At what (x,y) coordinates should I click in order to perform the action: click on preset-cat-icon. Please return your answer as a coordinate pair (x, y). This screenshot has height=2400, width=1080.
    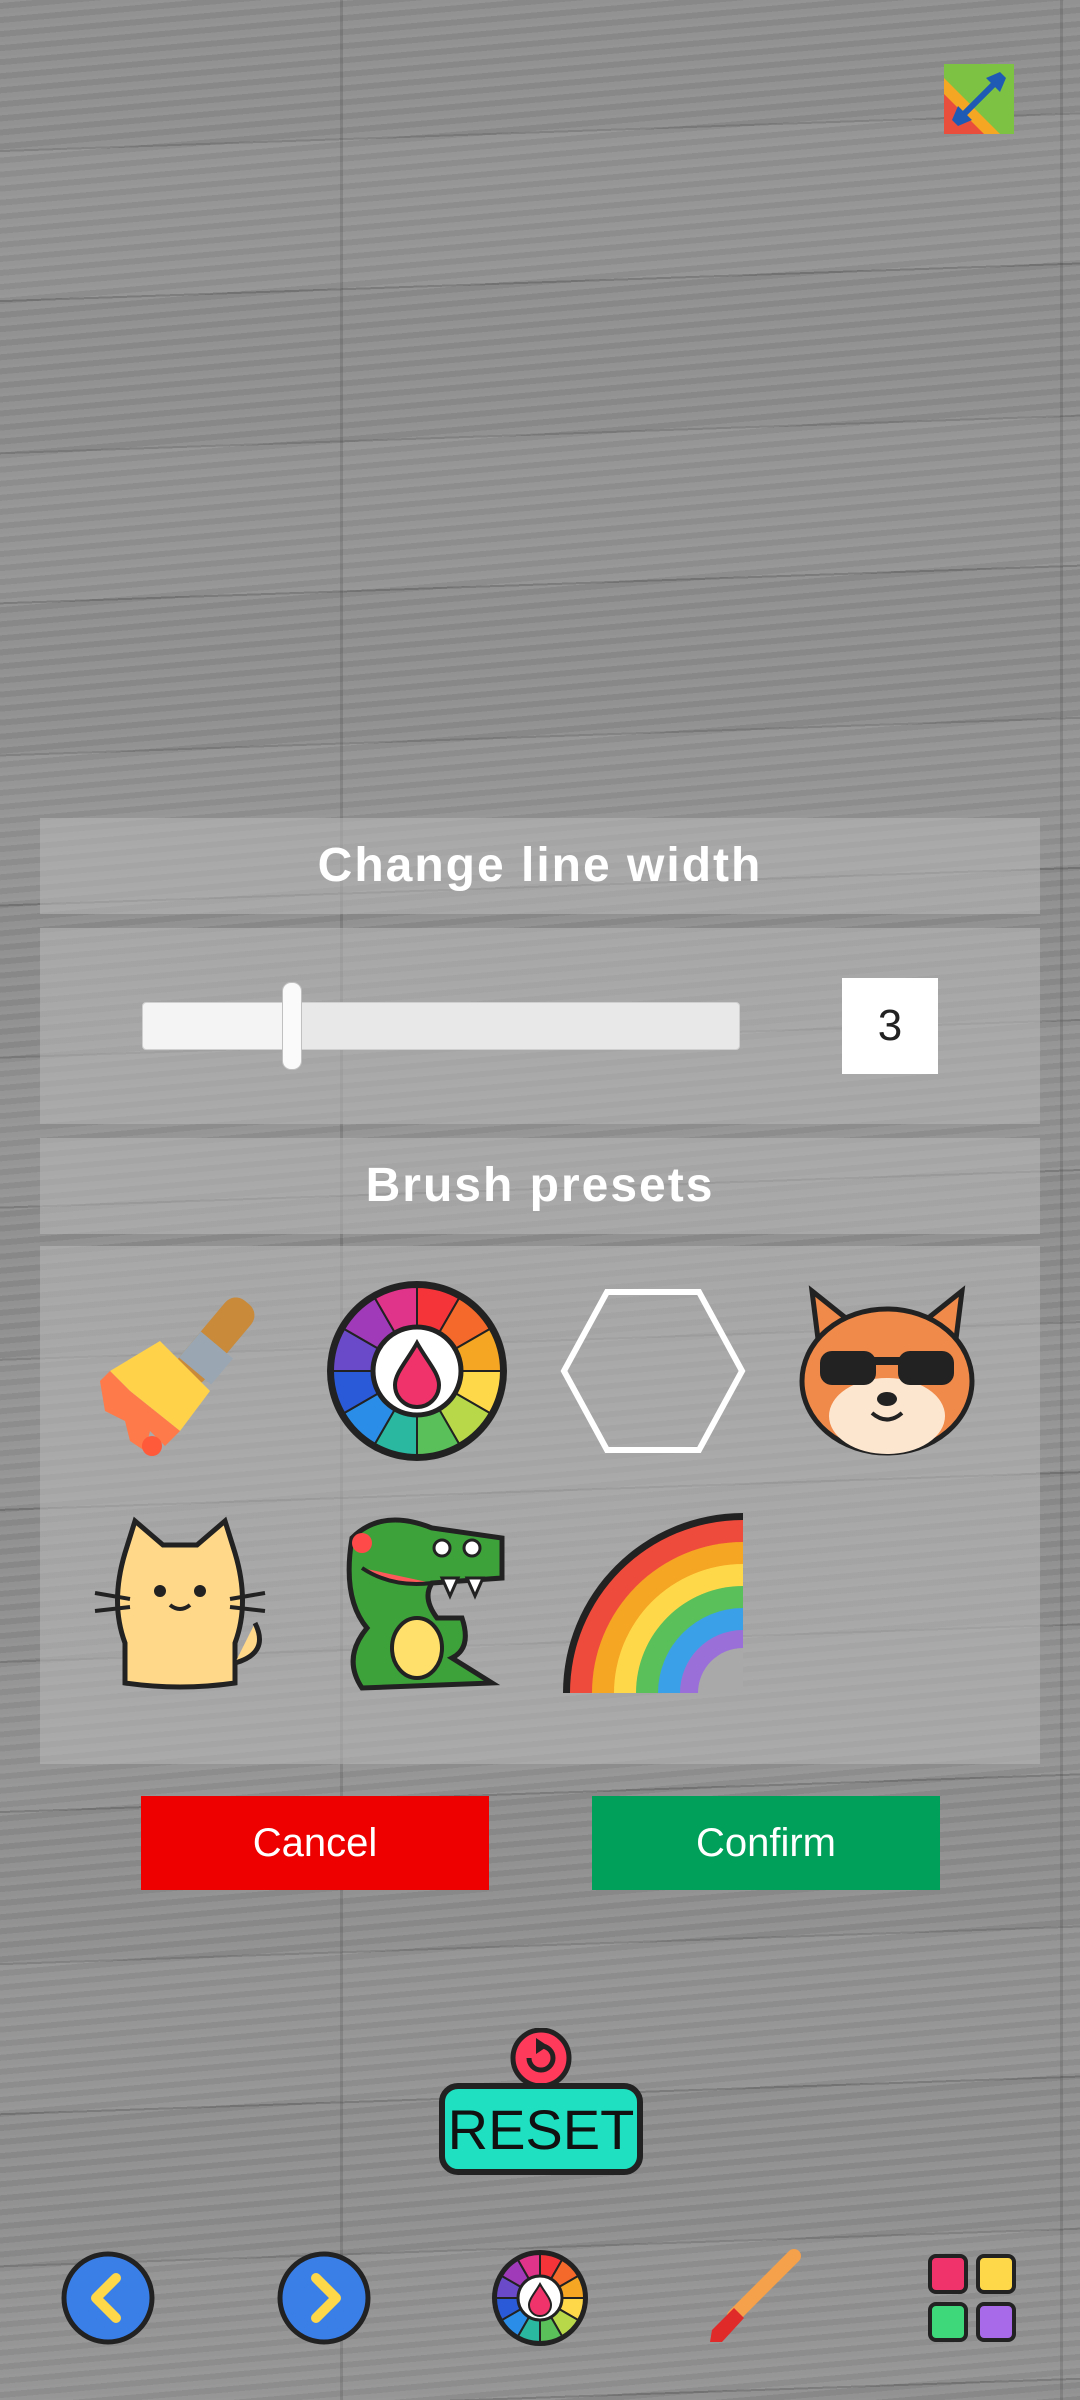
    Looking at the image, I should click on (180, 1603).